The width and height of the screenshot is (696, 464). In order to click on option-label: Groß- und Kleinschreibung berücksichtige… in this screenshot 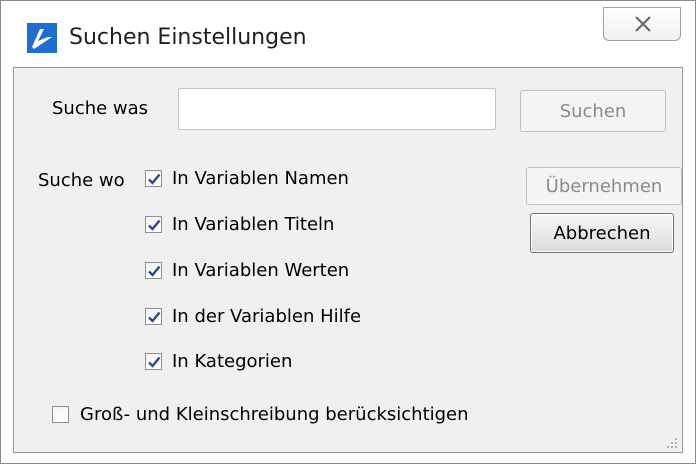, I will do `click(274, 414)`.